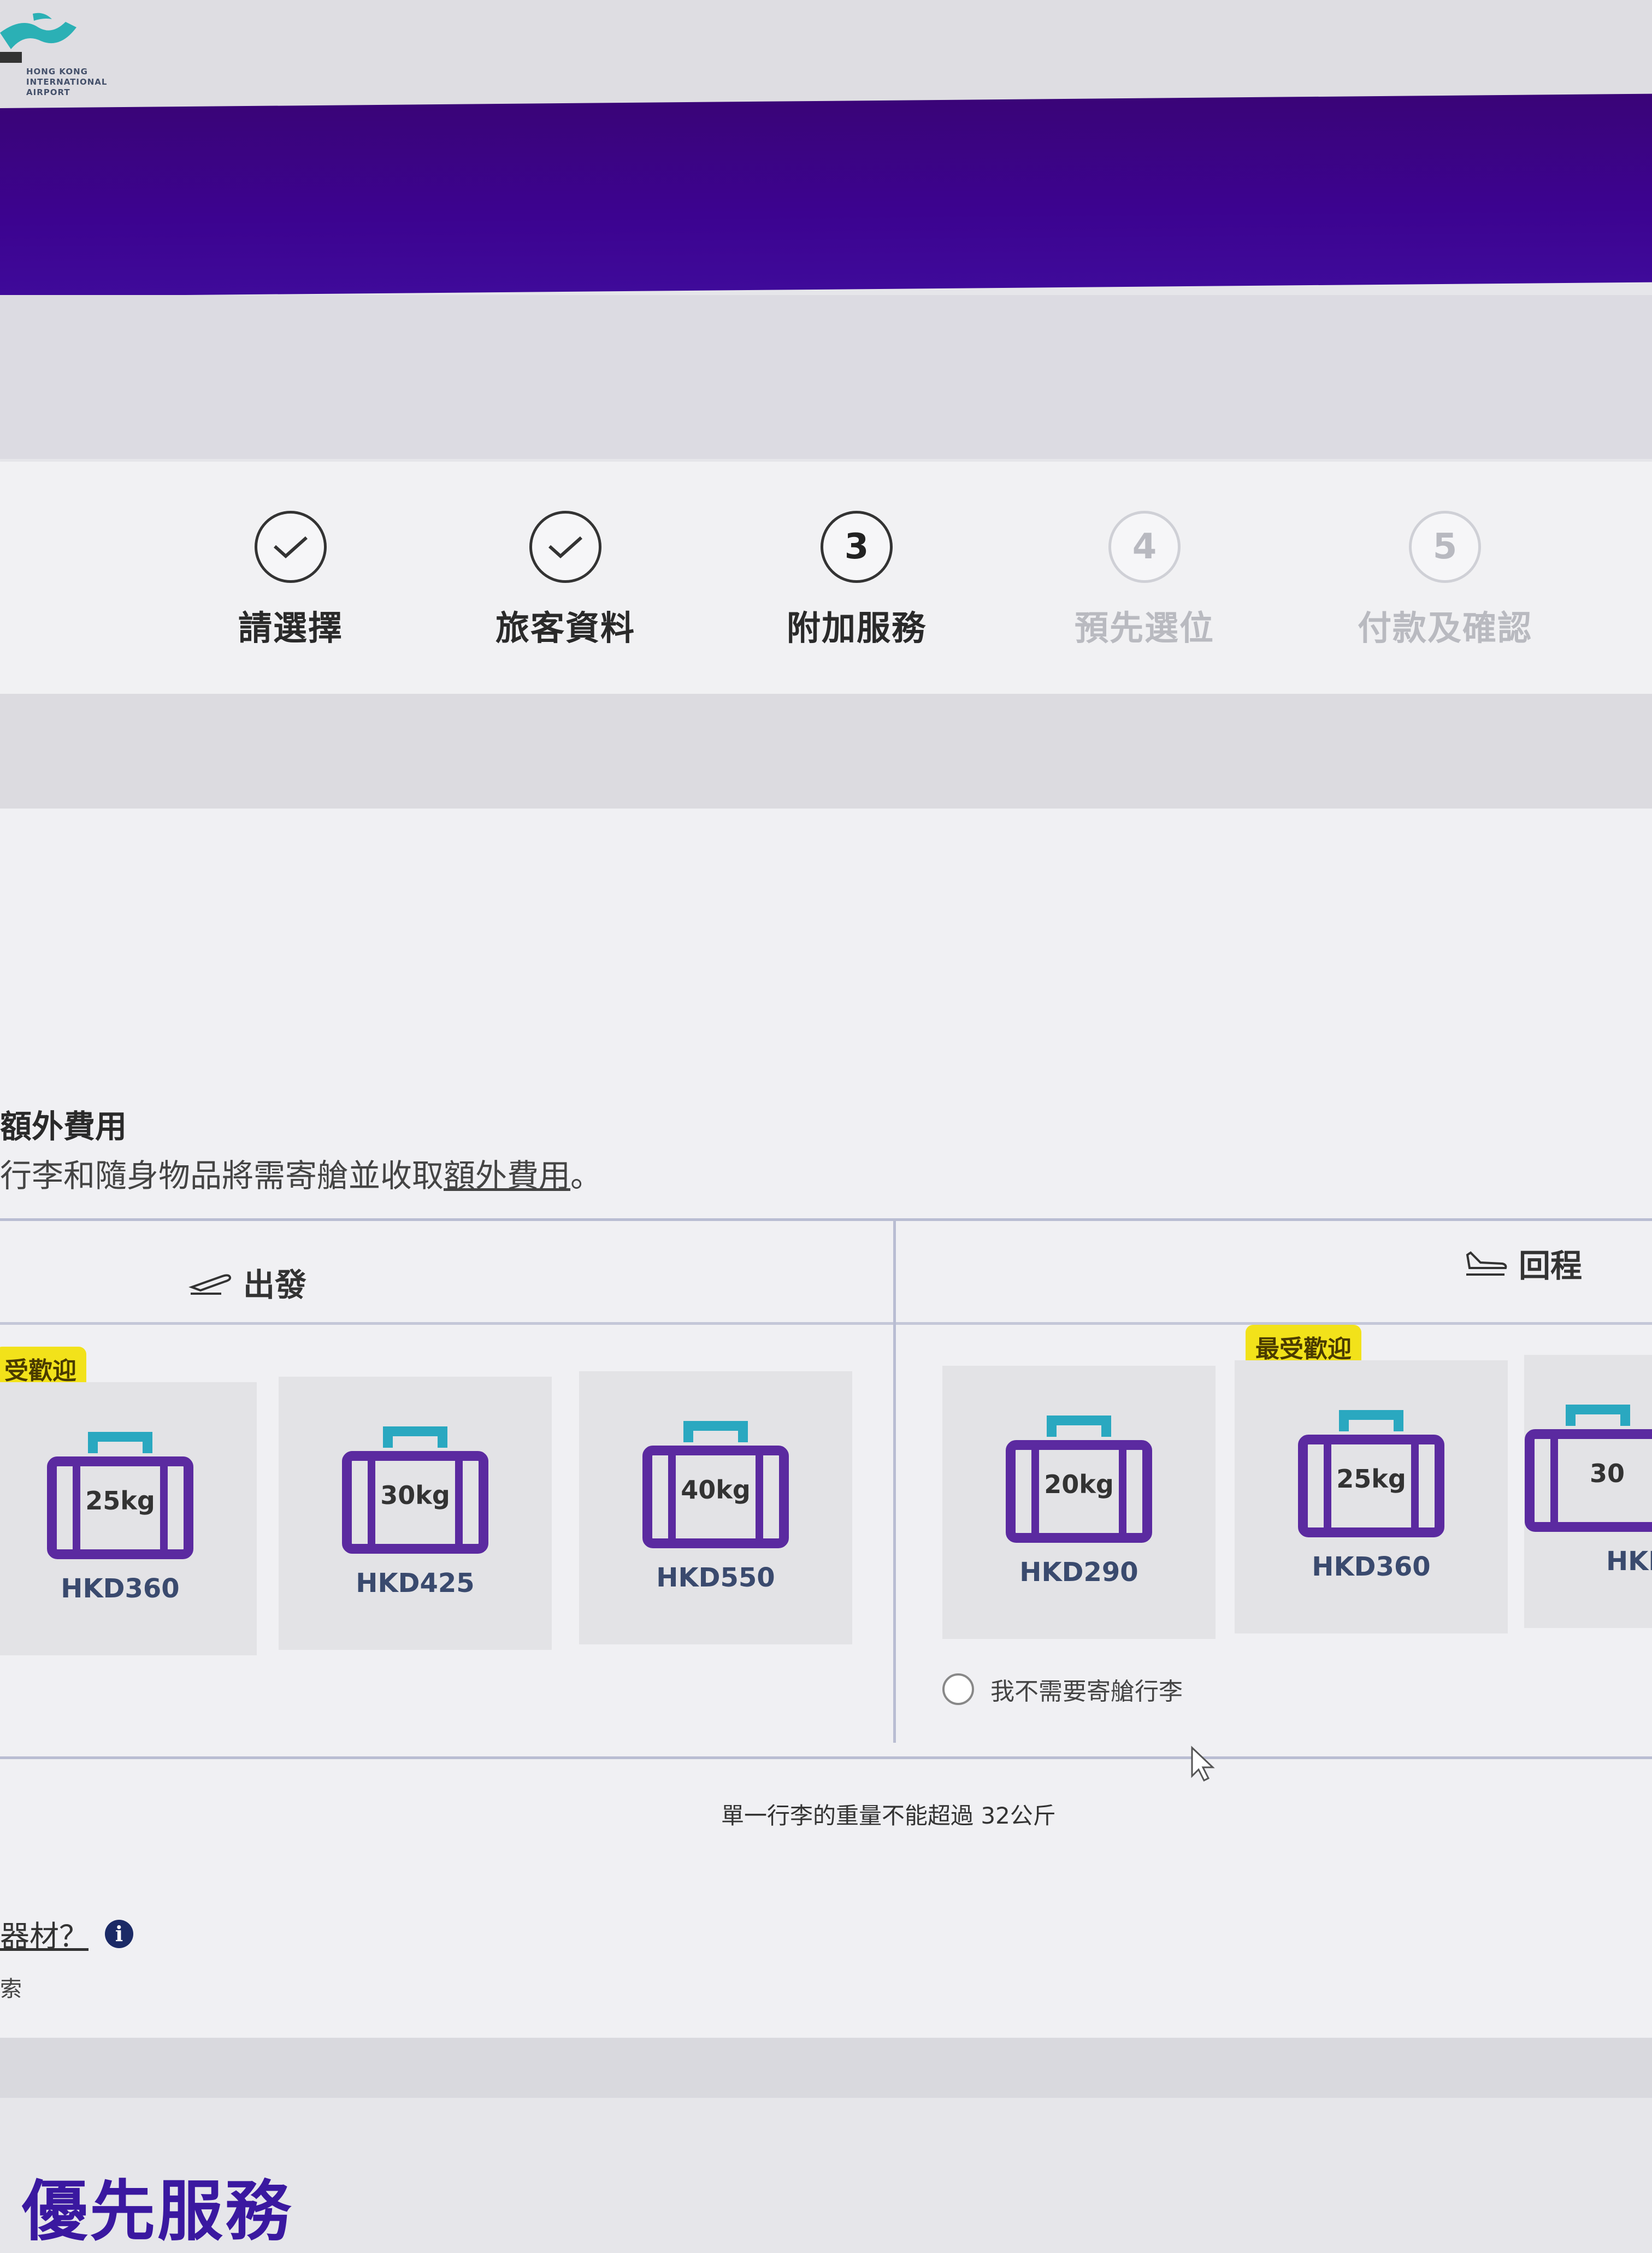 The height and width of the screenshot is (2253, 1652). I want to click on weight-limit-note: 單一行李的重量不能超過 32公斤, so click(888, 1816).